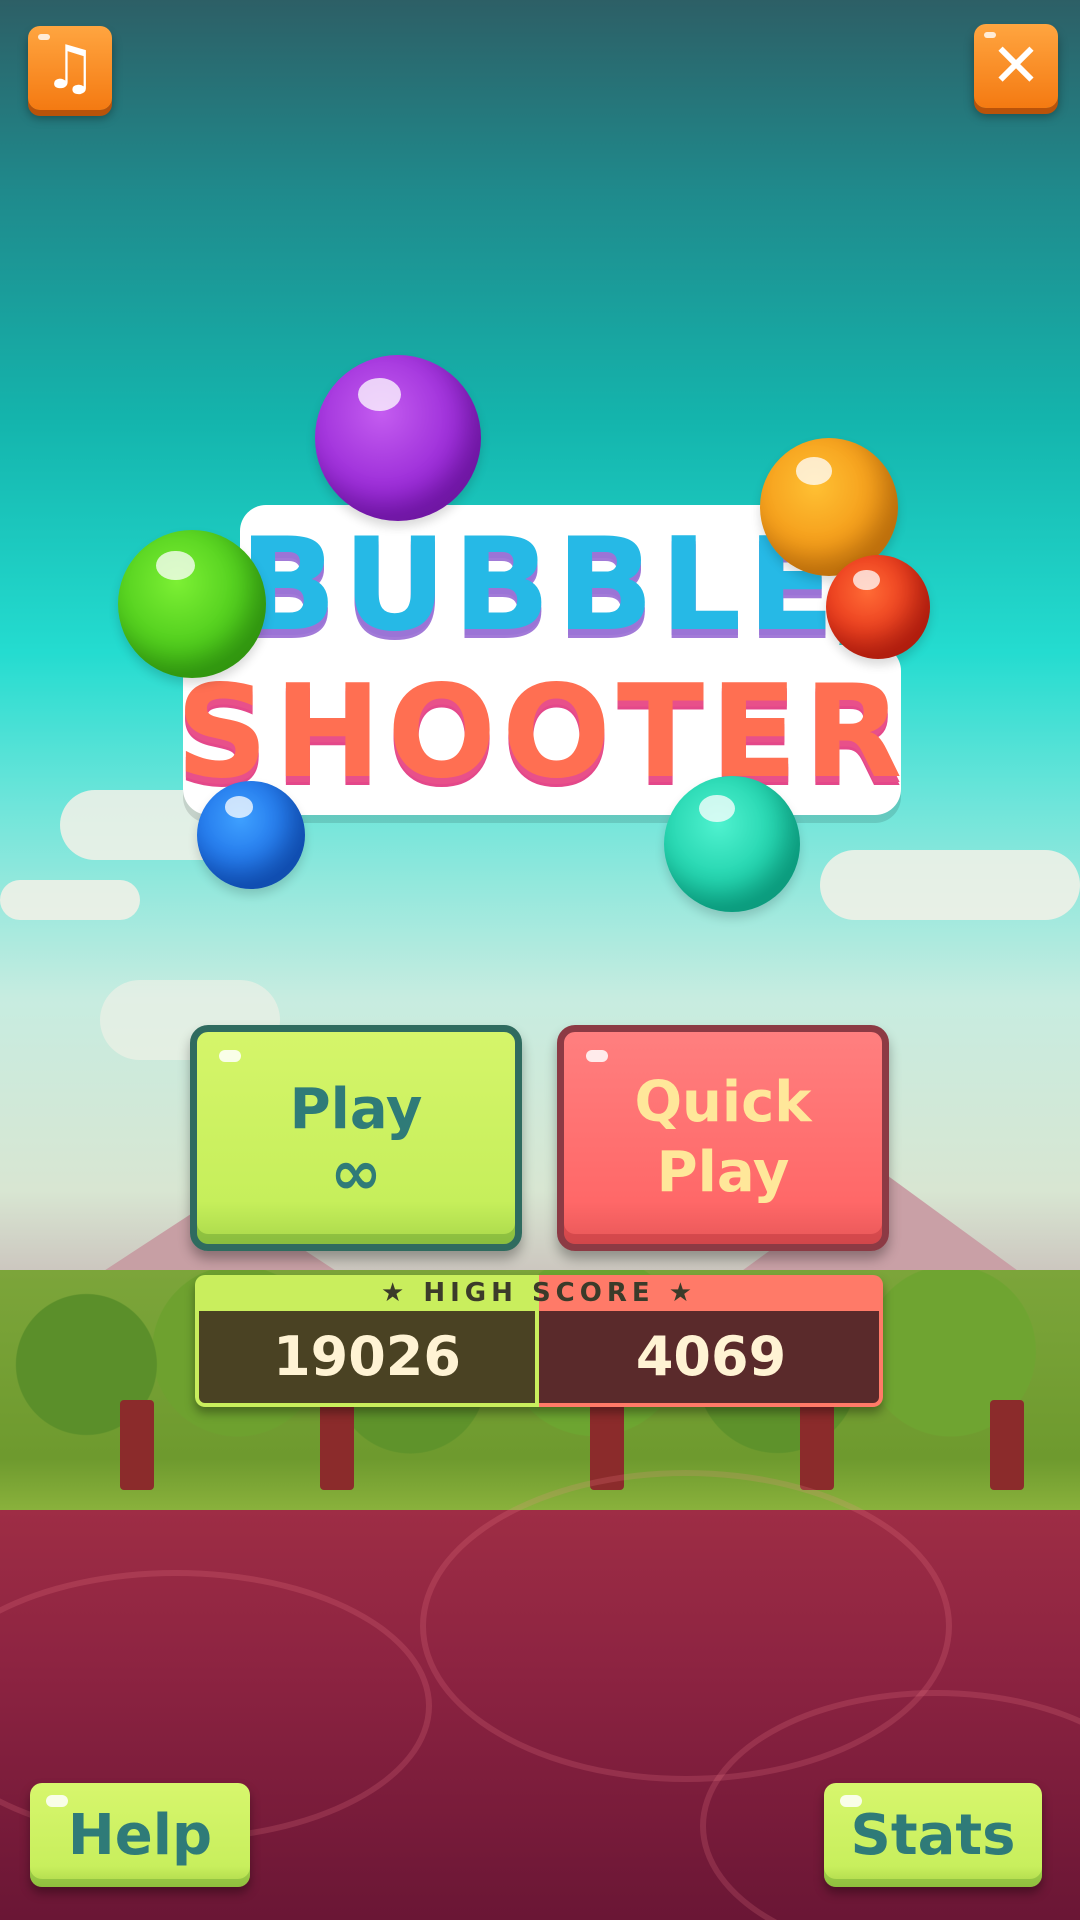 The height and width of the screenshot is (1920, 1080). I want to click on high-score-title: ★ HIGH SCORE ★, so click(539, 1293).